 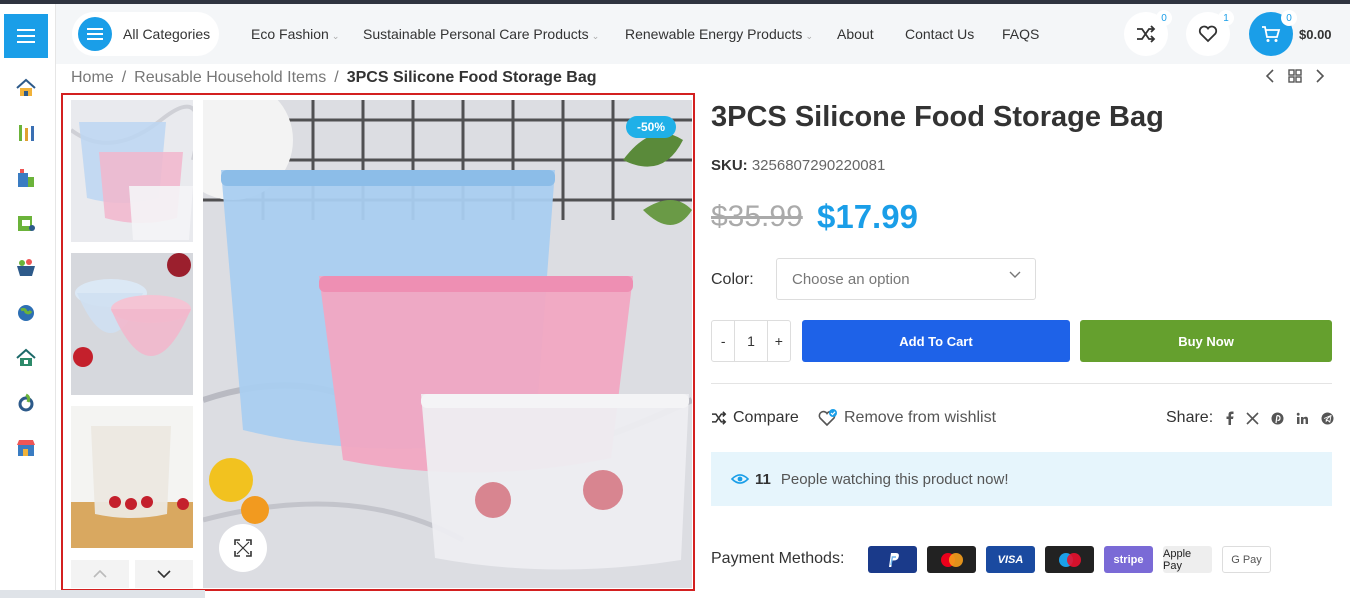 What do you see at coordinates (1069, 559) in the screenshot?
I see `maestro-icon` at bounding box center [1069, 559].